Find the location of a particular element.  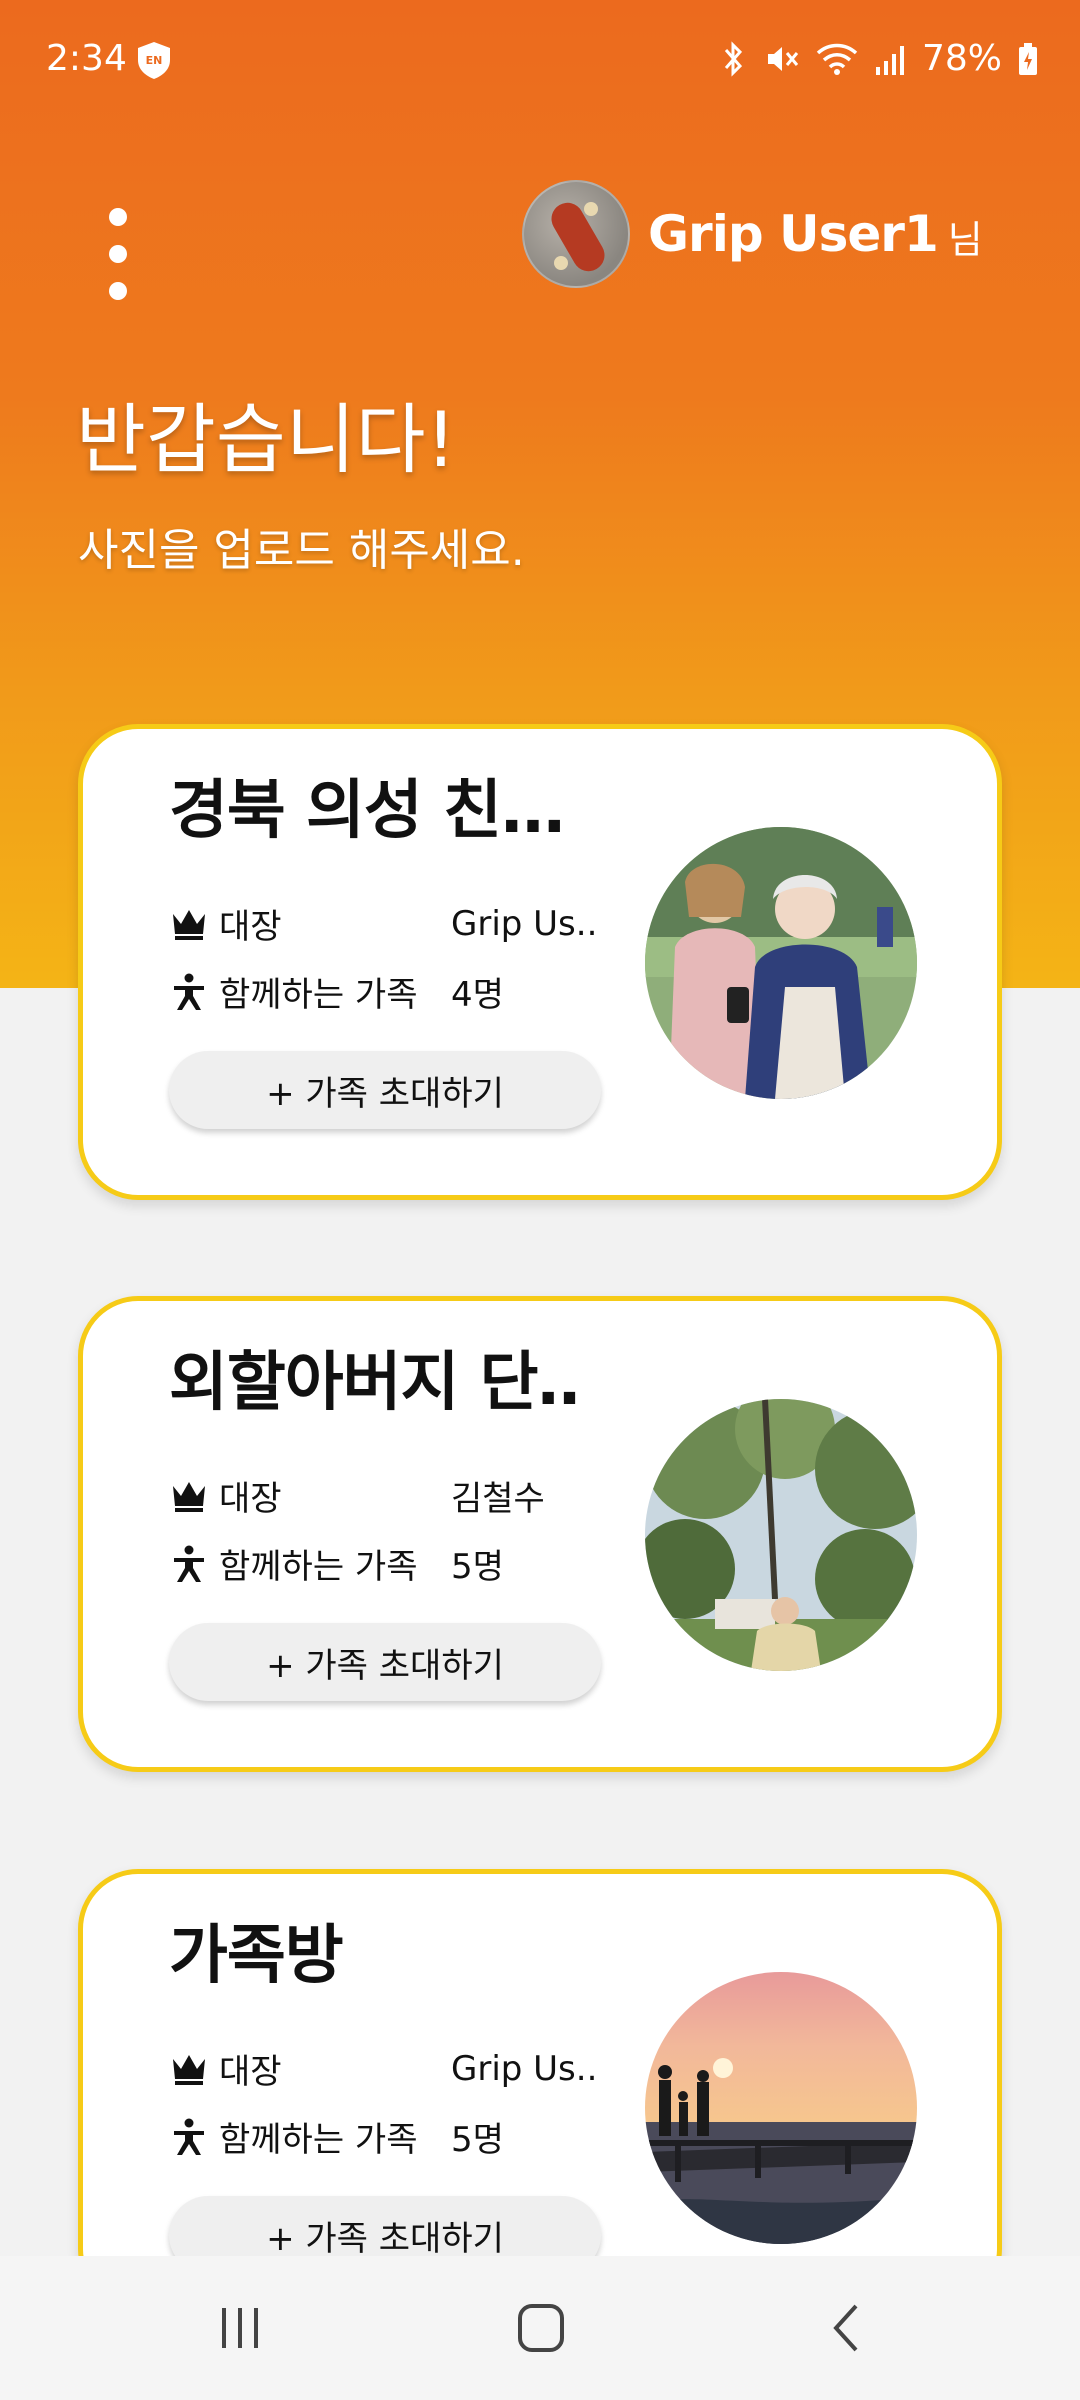

room-title: 외할아버지 단‥ is located at coordinates (374, 1383).